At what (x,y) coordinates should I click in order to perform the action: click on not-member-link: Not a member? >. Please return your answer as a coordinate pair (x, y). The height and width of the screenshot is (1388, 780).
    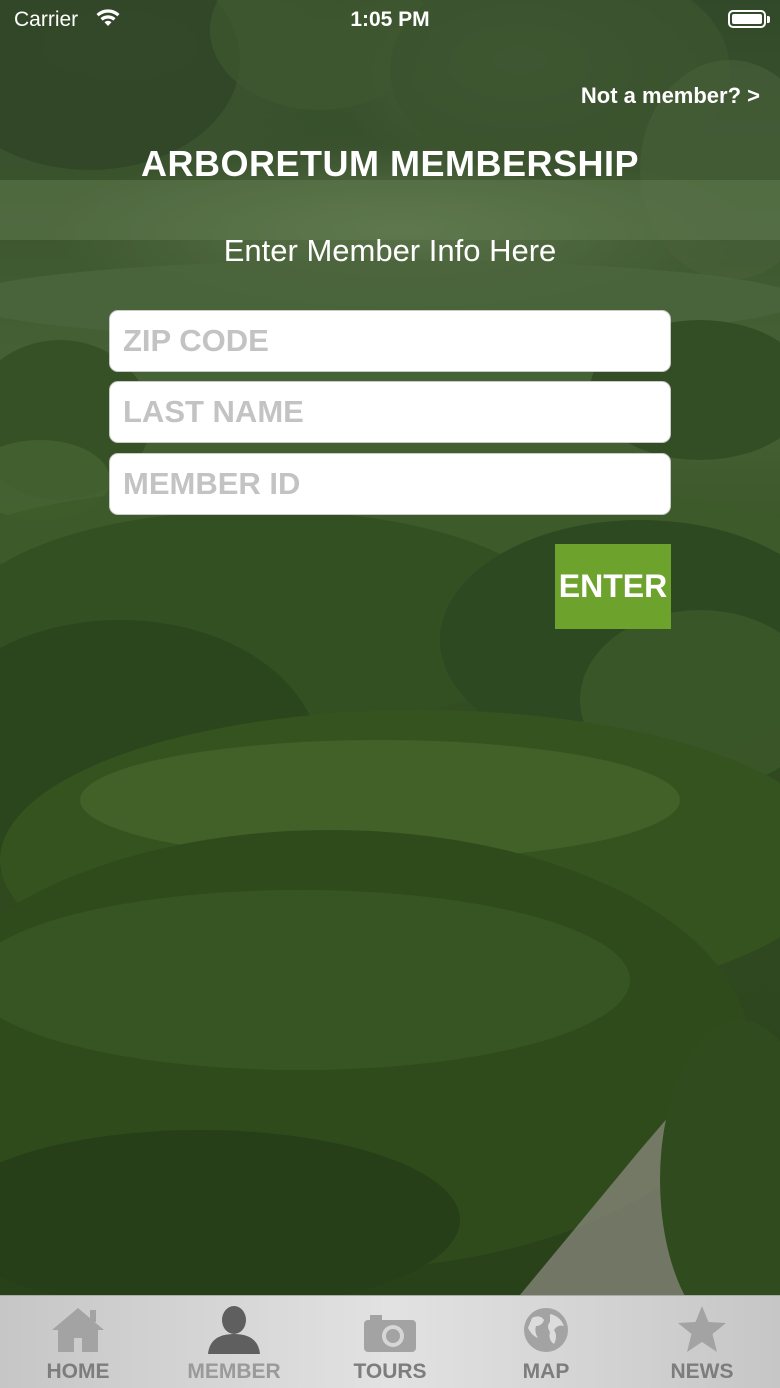
    Looking at the image, I should click on (670, 96).